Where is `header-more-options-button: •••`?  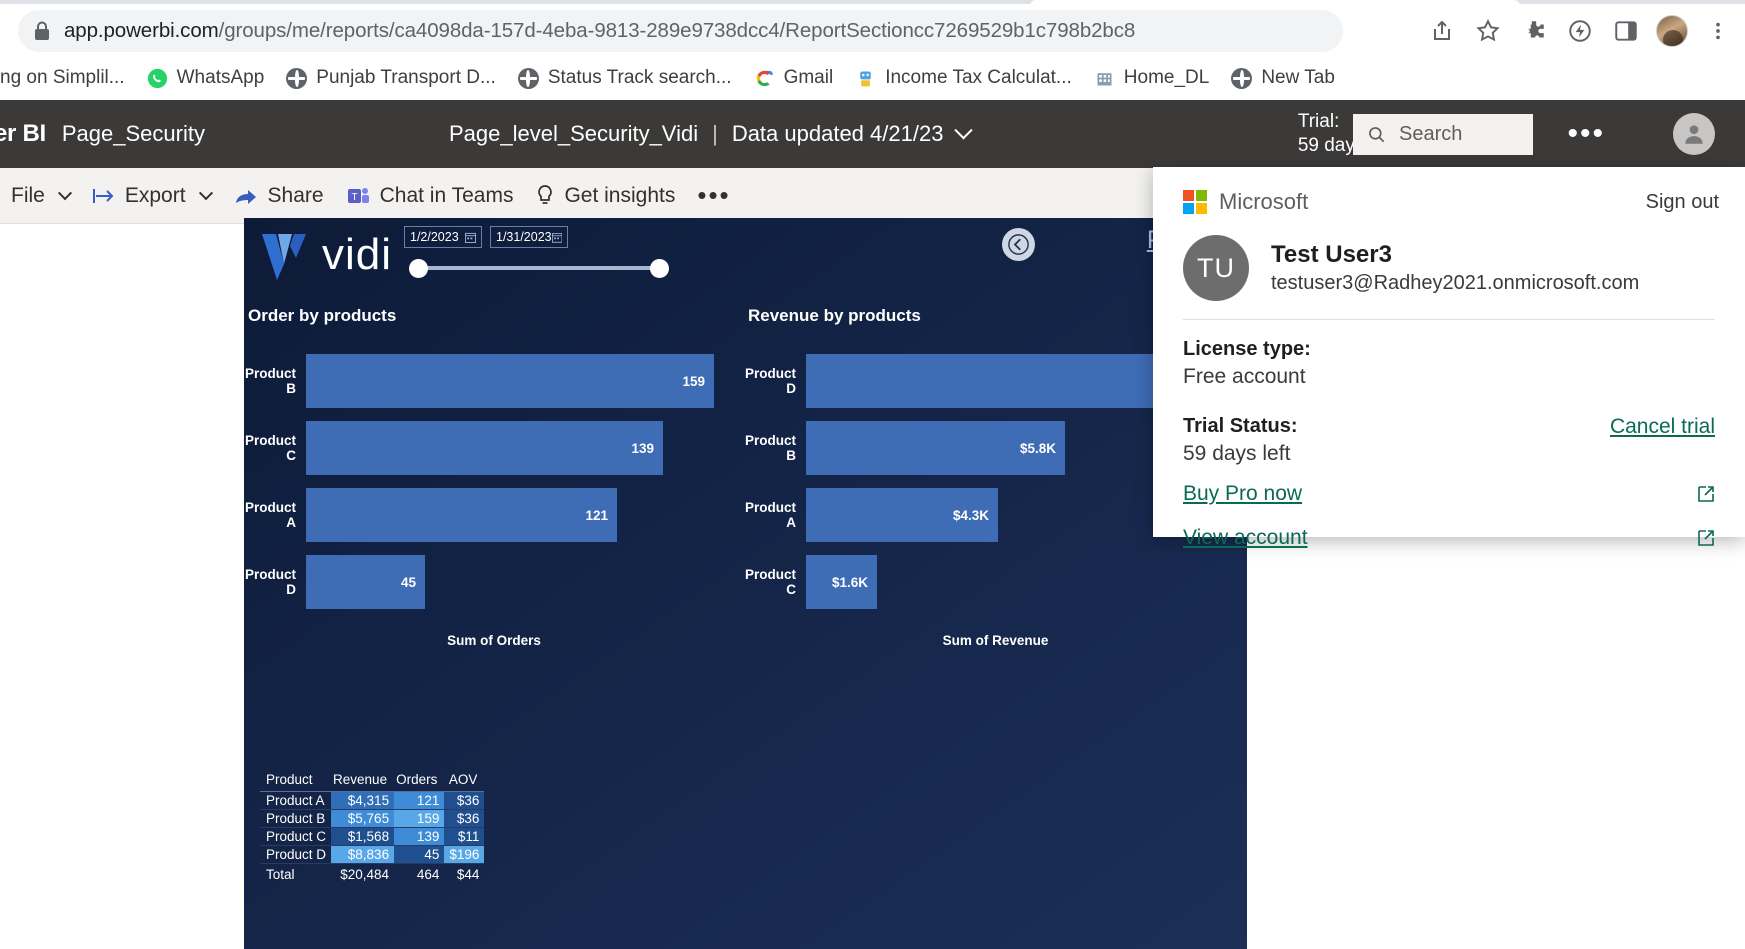
header-more-options-button: ••• is located at coordinates (1586, 134).